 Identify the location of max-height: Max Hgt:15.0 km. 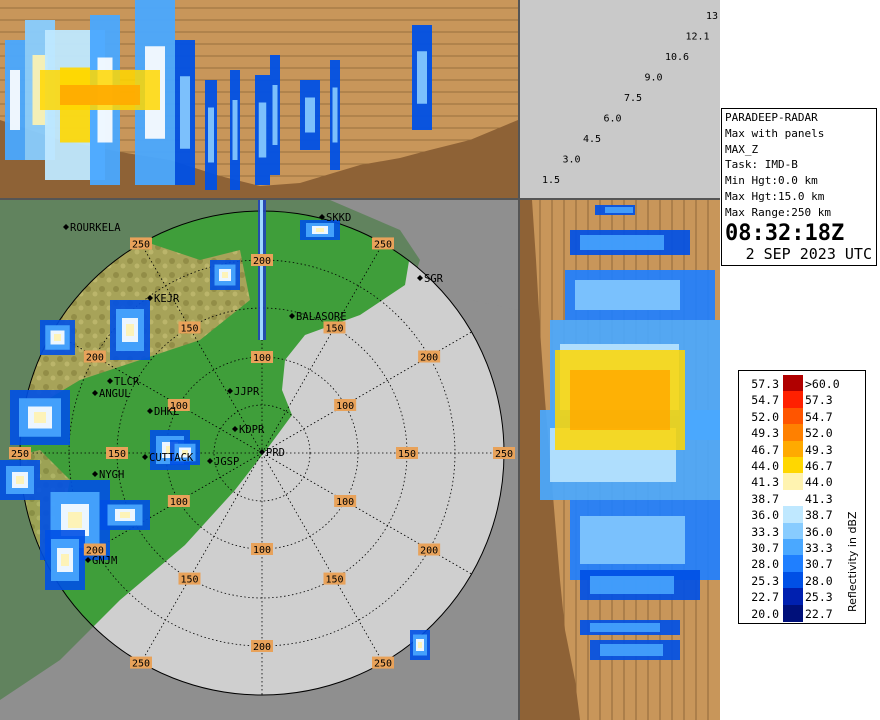
(775, 196).